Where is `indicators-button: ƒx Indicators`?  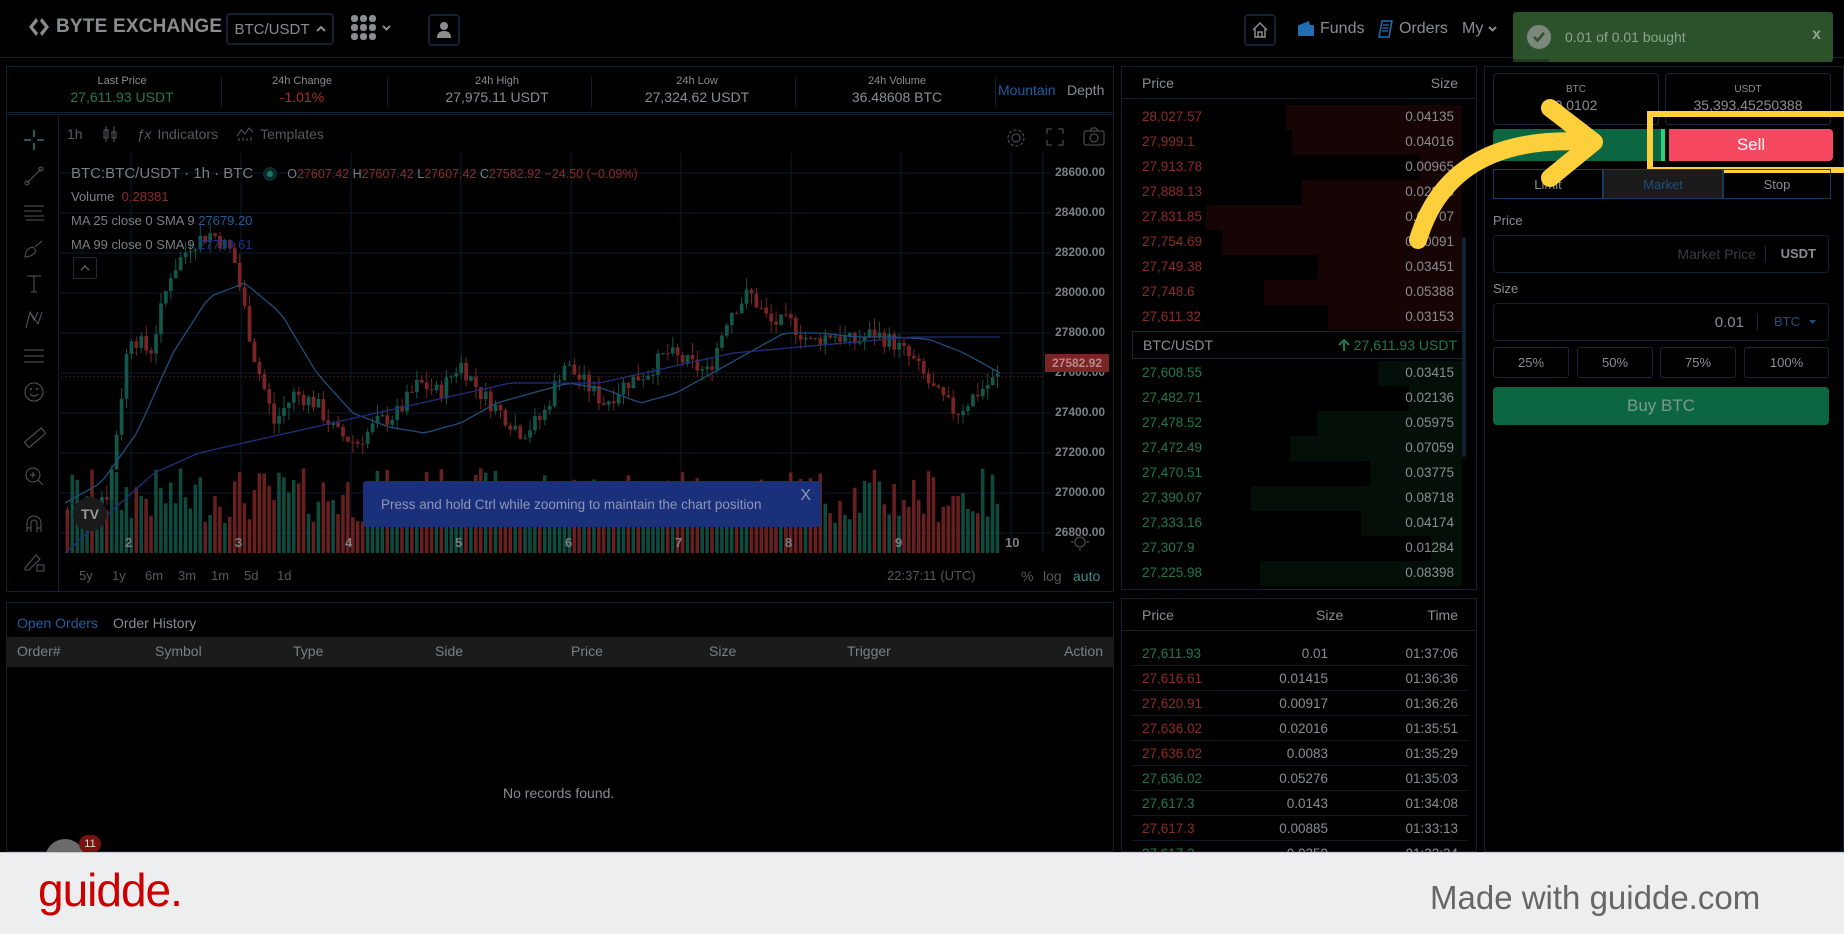 indicators-button: ƒx Indicators is located at coordinates (178, 134).